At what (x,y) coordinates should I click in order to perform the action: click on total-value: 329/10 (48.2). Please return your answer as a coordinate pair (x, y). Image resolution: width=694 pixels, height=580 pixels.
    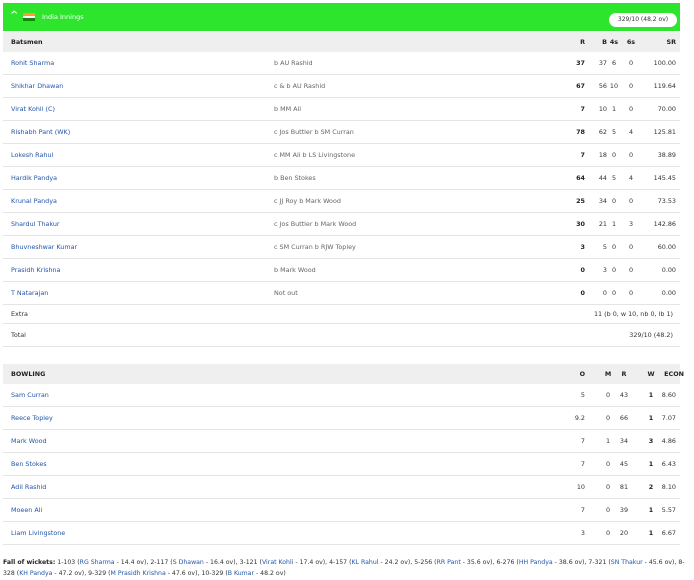
    Looking at the image, I should click on (651, 335).